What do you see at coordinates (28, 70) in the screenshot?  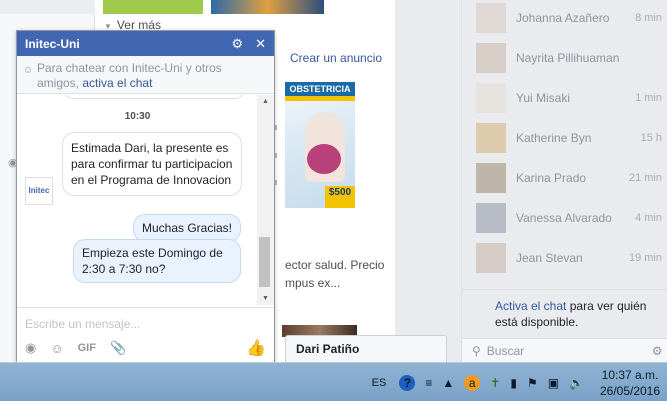 I see `user-silhouette-icon: ☺` at bounding box center [28, 70].